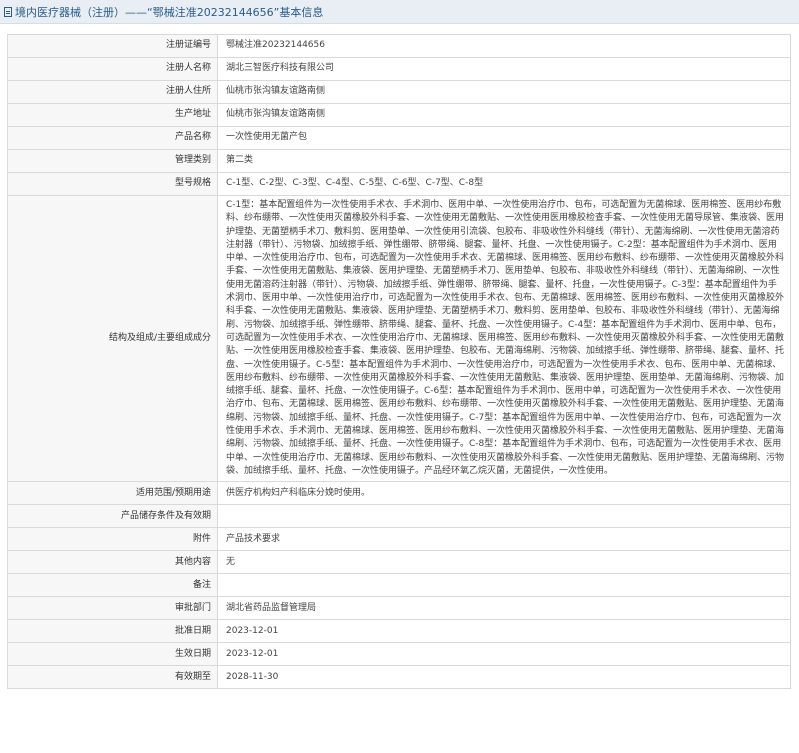 The width and height of the screenshot is (799, 753). What do you see at coordinates (112, 161) in the screenshot?
I see `field-label: 管理类别` at bounding box center [112, 161].